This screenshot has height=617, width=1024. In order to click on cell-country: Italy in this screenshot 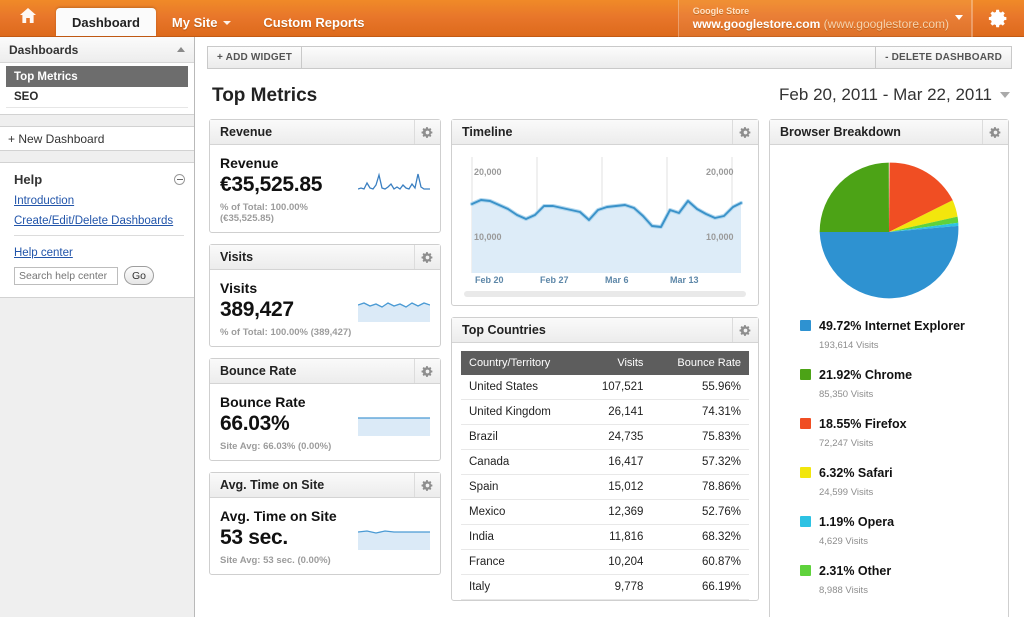, I will do `click(521, 587)`.